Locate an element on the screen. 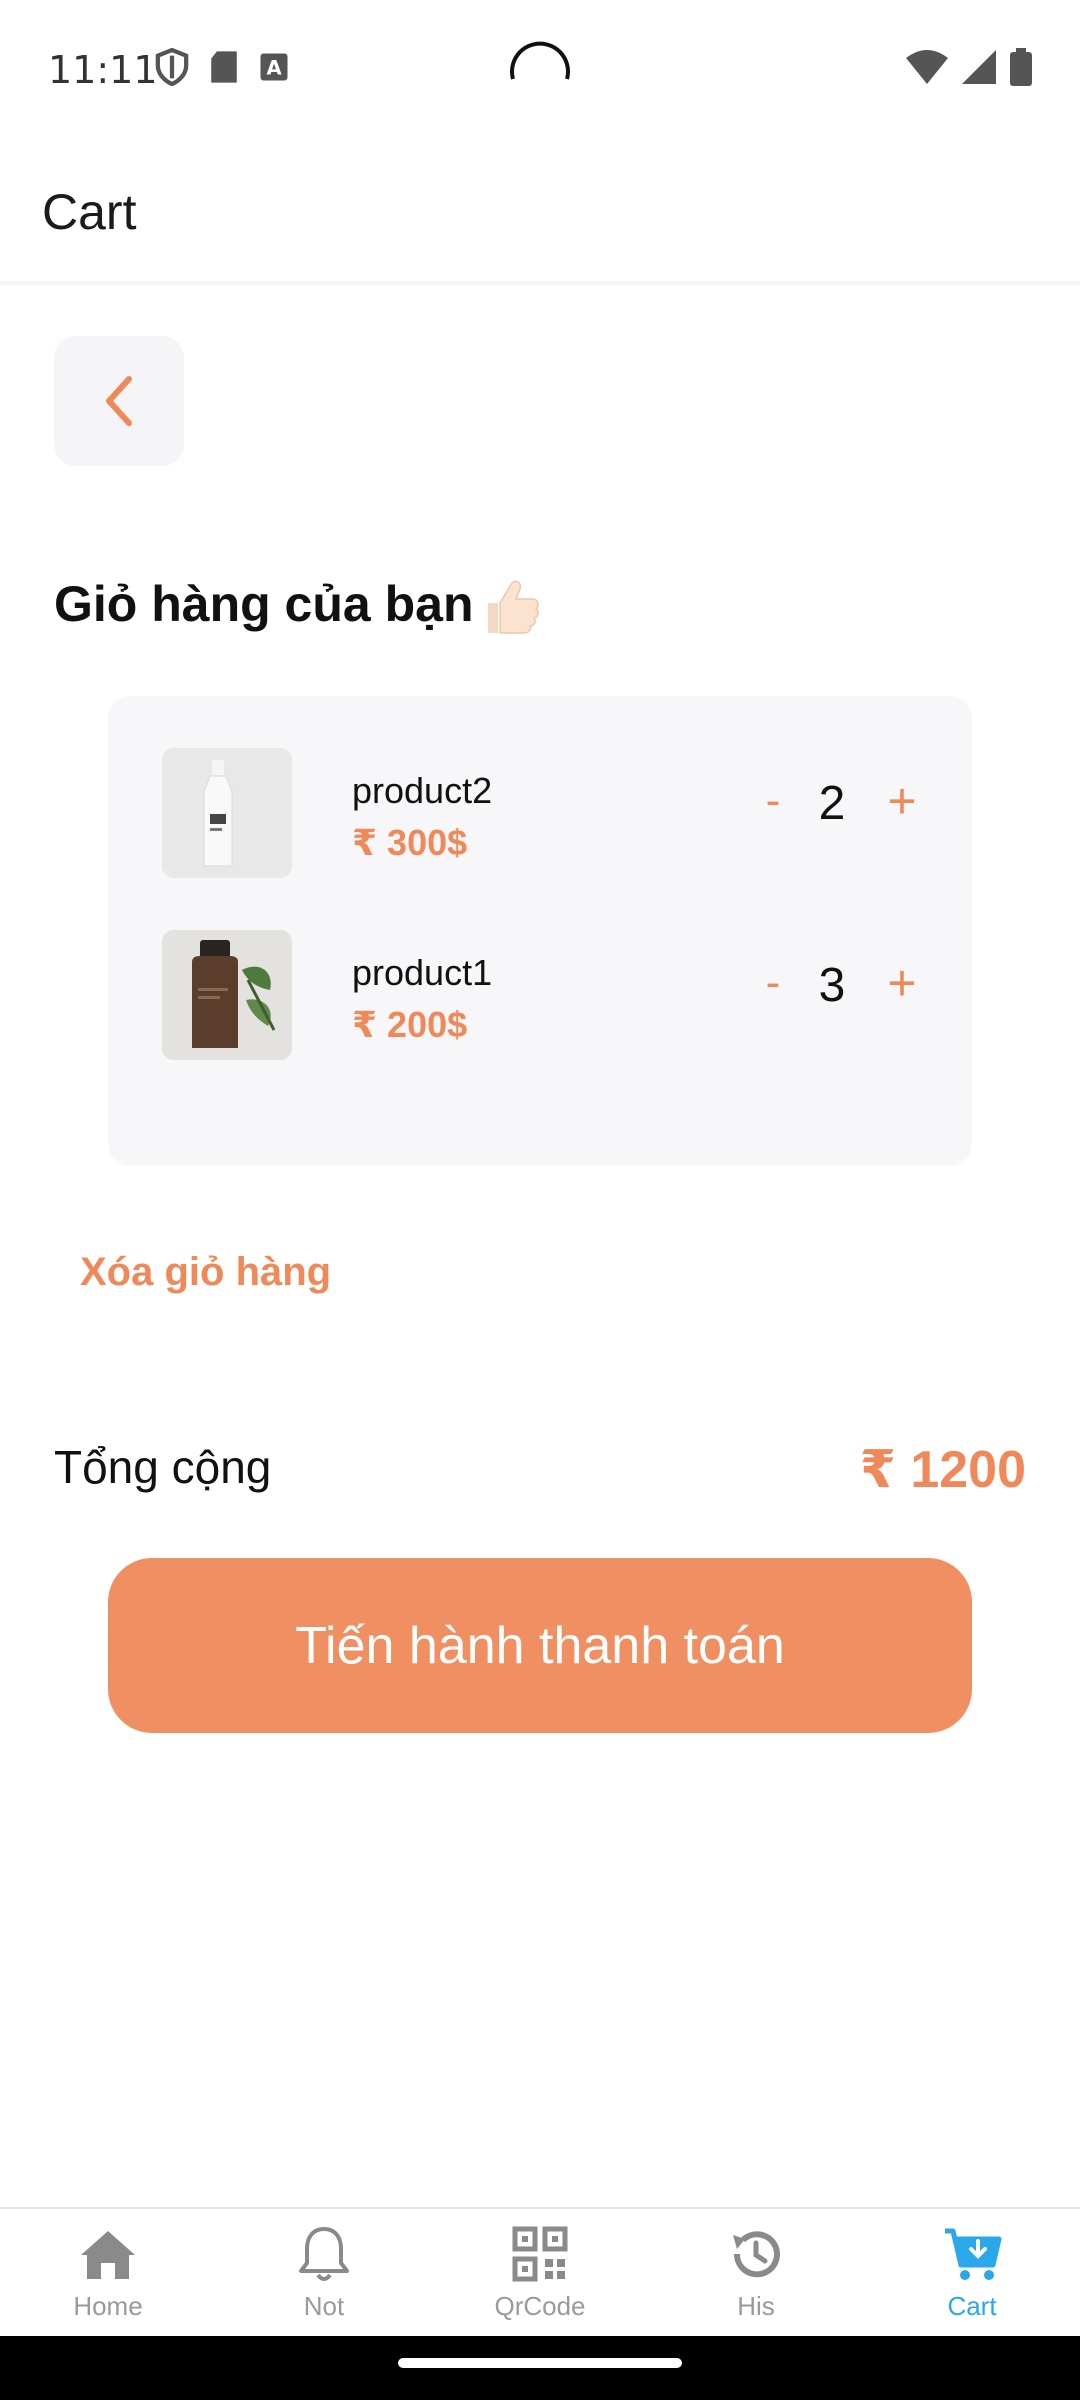 The width and height of the screenshot is (1080, 2400). page-title: Cart is located at coordinates (89, 212).